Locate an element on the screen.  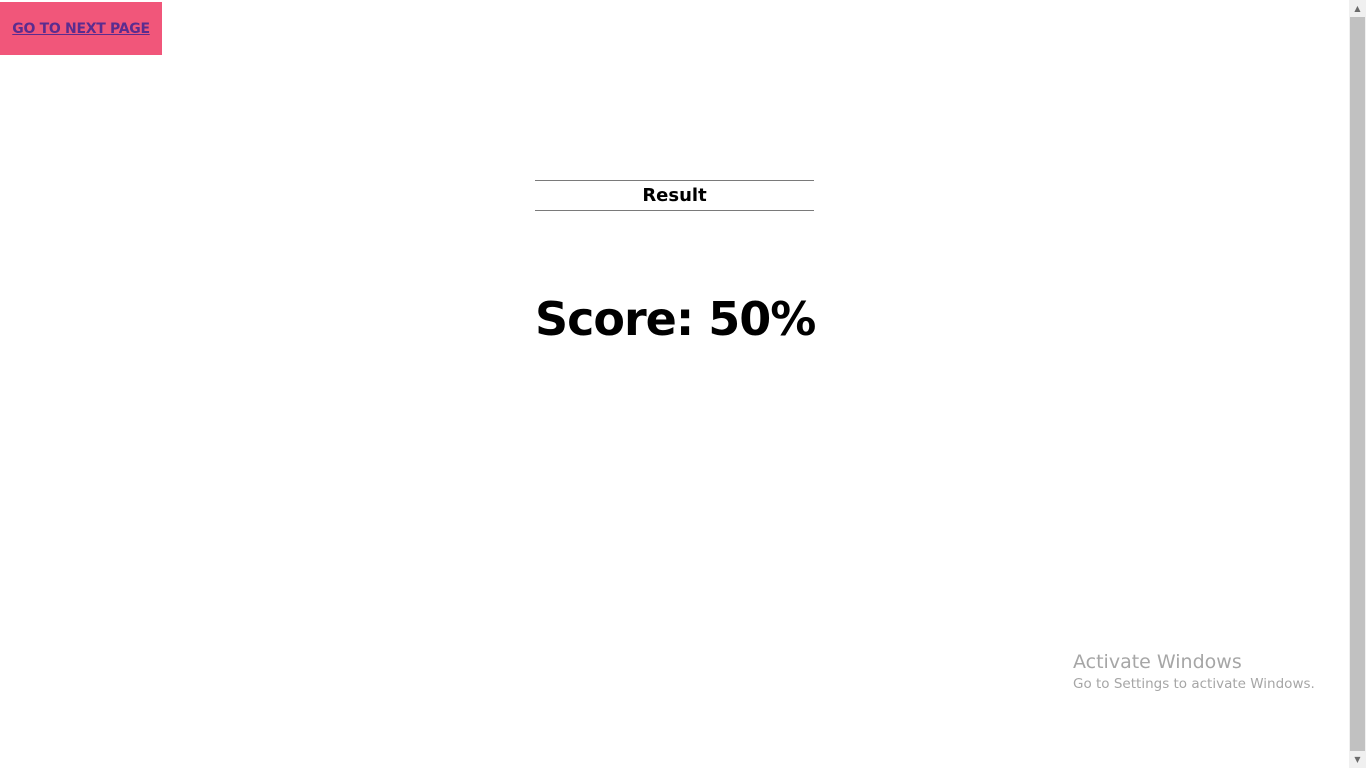
next-page-button-container: GO TO NEXT PAGE is located at coordinates (81, 28).